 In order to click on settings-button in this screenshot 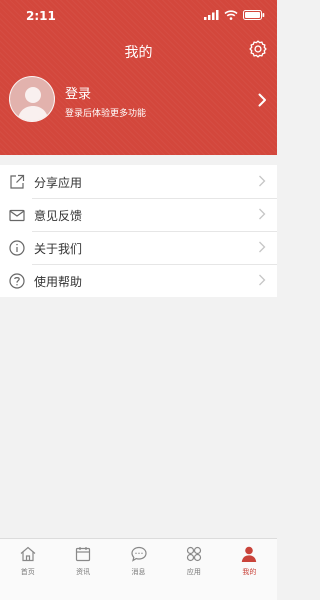, I will do `click(258, 49)`.